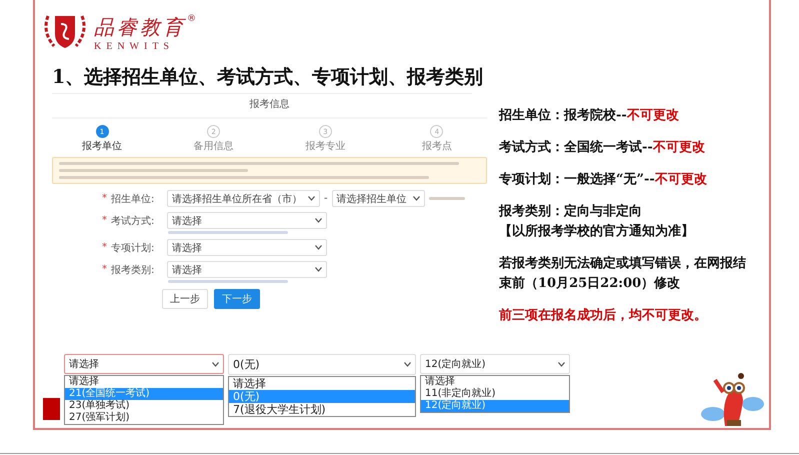  Describe the element at coordinates (144, 418) in the screenshot. I see `dropdown-option: 27(强军计划)` at that location.